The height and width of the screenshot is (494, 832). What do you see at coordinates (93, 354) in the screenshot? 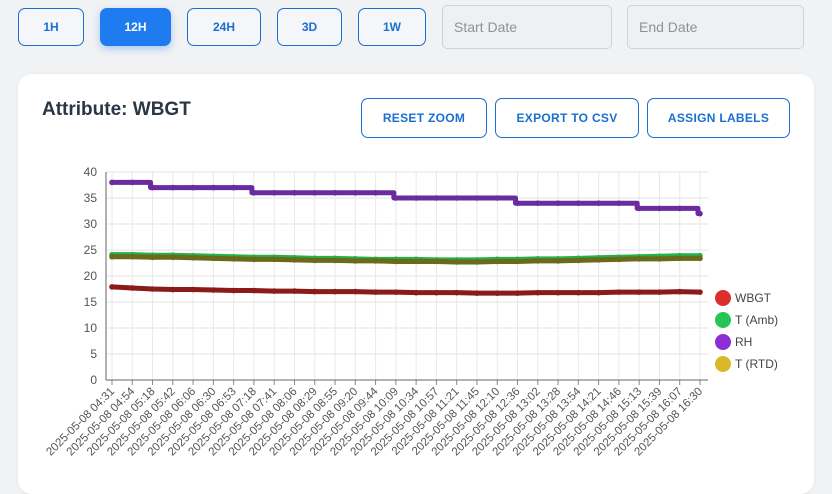
I see `y-tick-label: 5` at bounding box center [93, 354].